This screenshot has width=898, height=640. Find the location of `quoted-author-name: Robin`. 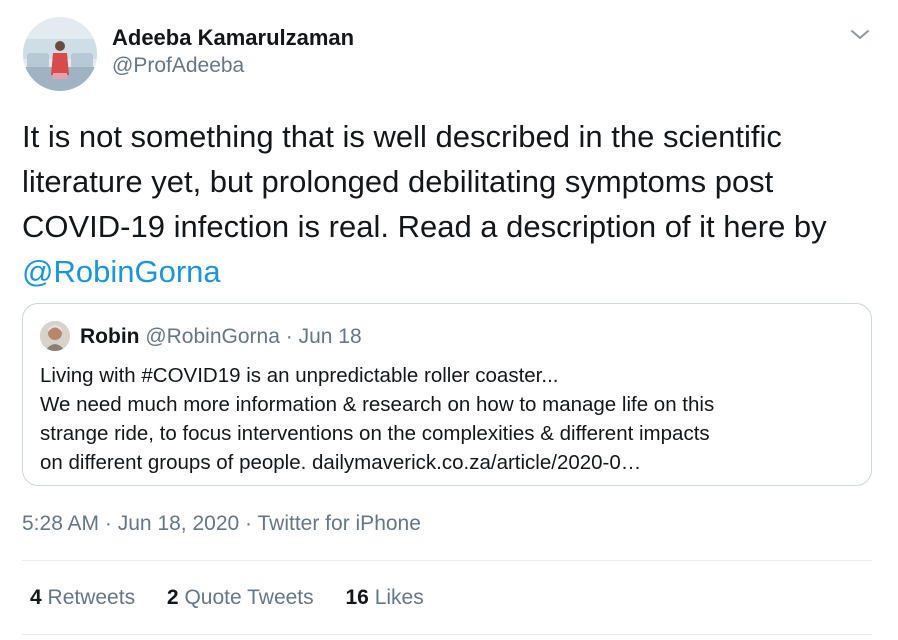

quoted-author-name: Robin is located at coordinates (110, 336).